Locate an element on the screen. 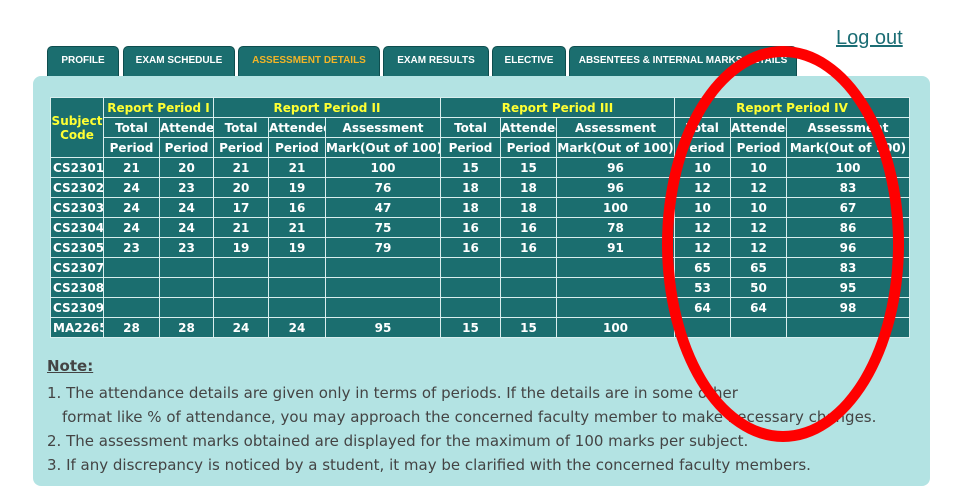  table-row: CS2309 64 64 98 is located at coordinates (480, 307).